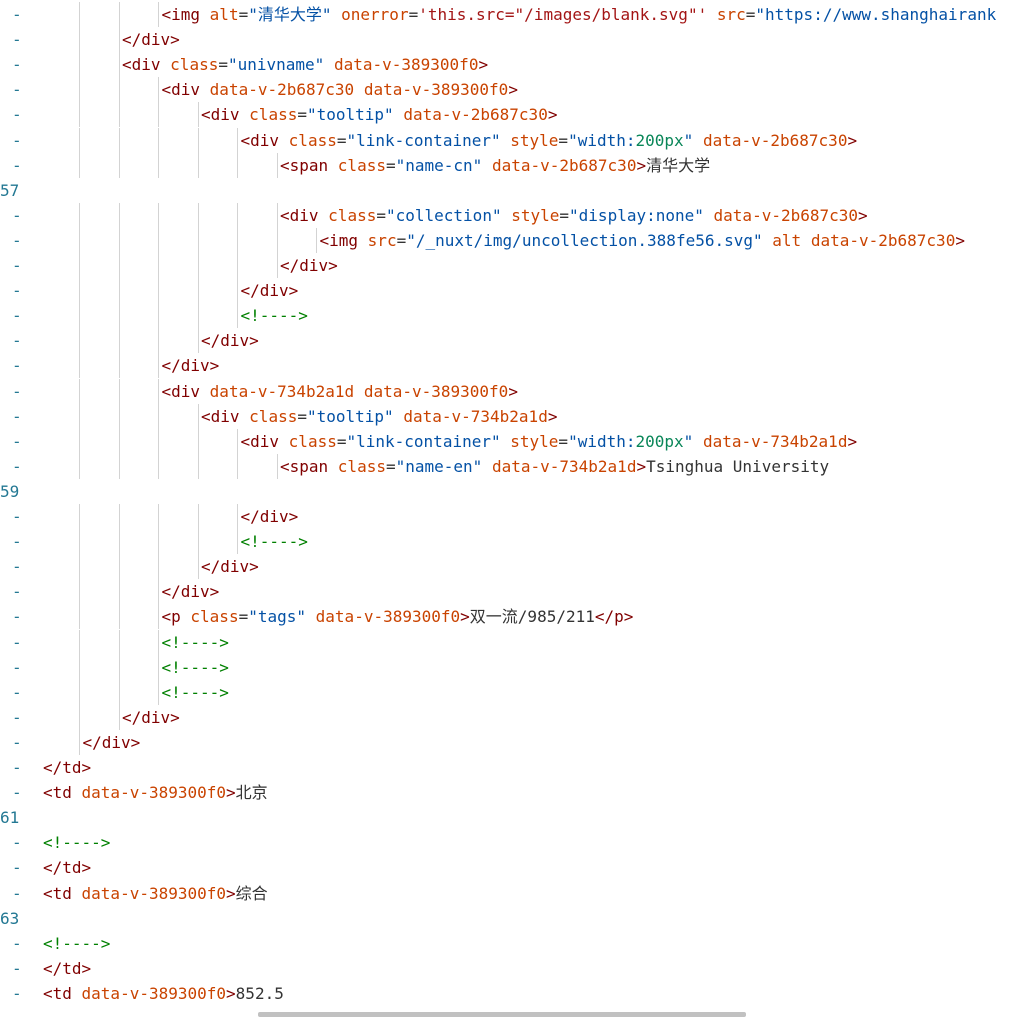  I want to click on code-content: </td>, so click(67, 968).